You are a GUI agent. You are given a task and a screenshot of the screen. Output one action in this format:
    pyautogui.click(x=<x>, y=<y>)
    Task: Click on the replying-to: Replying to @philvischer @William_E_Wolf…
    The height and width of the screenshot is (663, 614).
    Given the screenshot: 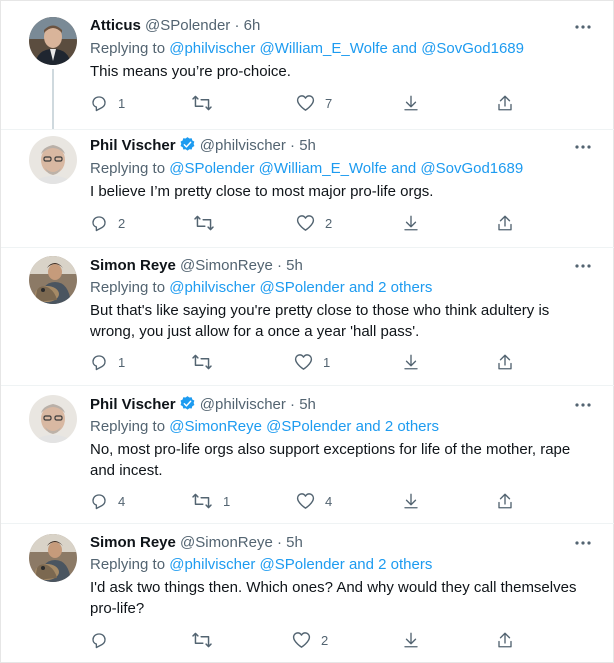 What is the action you would take?
    pyautogui.click(x=307, y=49)
    